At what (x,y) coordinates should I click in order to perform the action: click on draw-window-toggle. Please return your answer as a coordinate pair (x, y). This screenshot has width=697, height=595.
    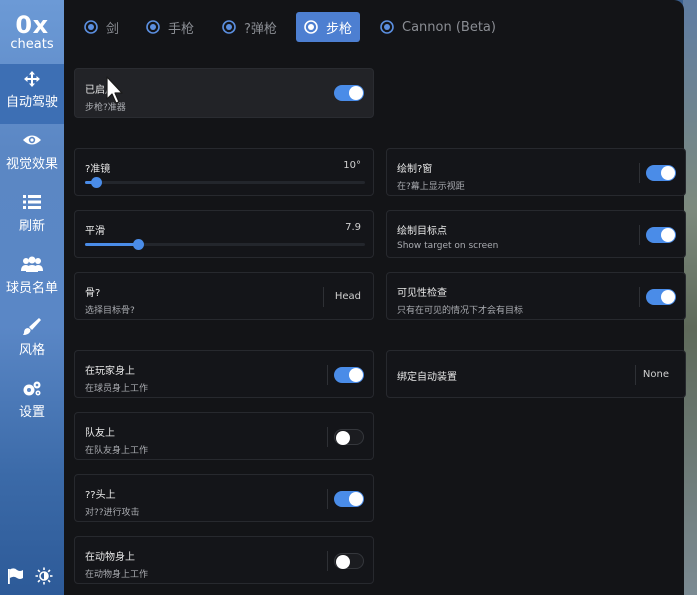
    Looking at the image, I should click on (661, 173).